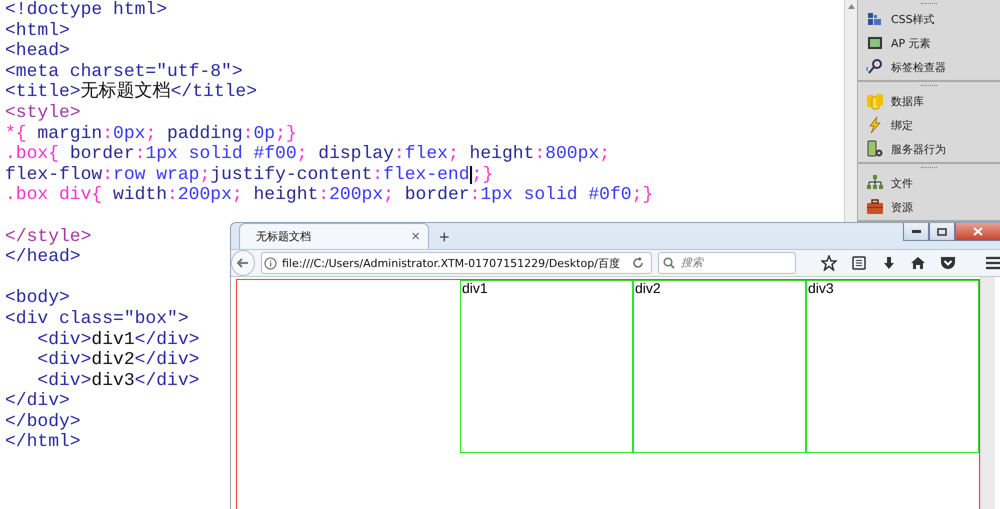  Describe the element at coordinates (875, 149) in the screenshot. I see `server-gear-icon` at that location.